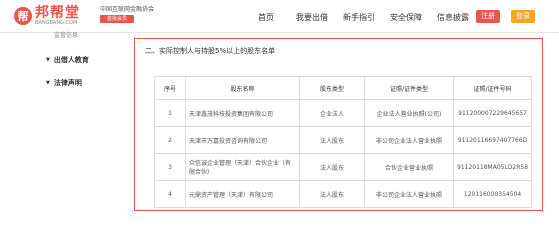 The height and width of the screenshot is (240, 559). I want to click on column-header: 股东类型, so click(332, 88).